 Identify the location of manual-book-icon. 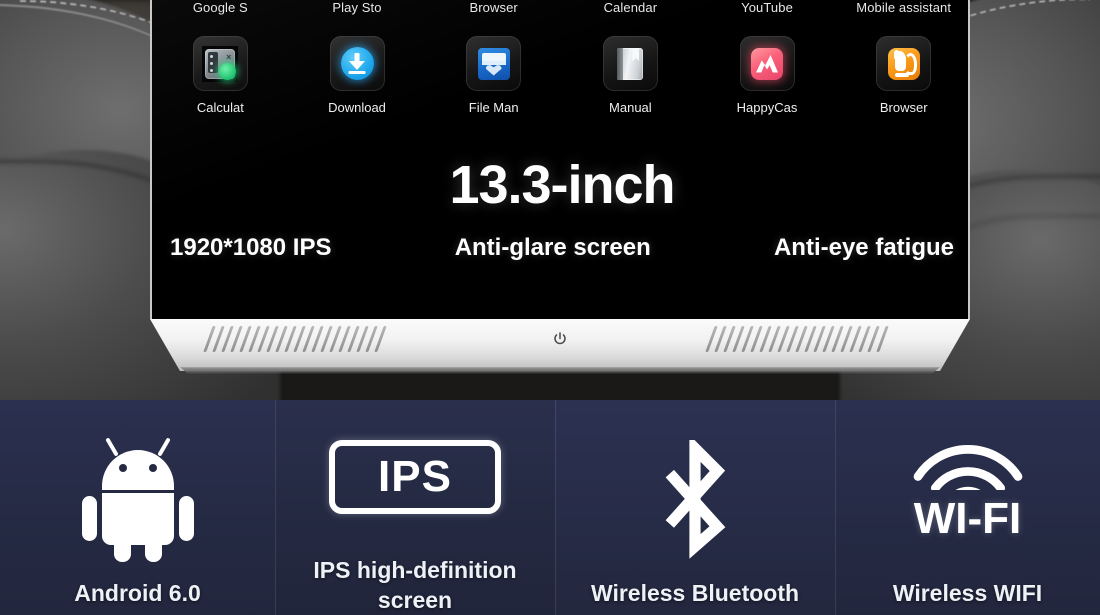
(630, 64).